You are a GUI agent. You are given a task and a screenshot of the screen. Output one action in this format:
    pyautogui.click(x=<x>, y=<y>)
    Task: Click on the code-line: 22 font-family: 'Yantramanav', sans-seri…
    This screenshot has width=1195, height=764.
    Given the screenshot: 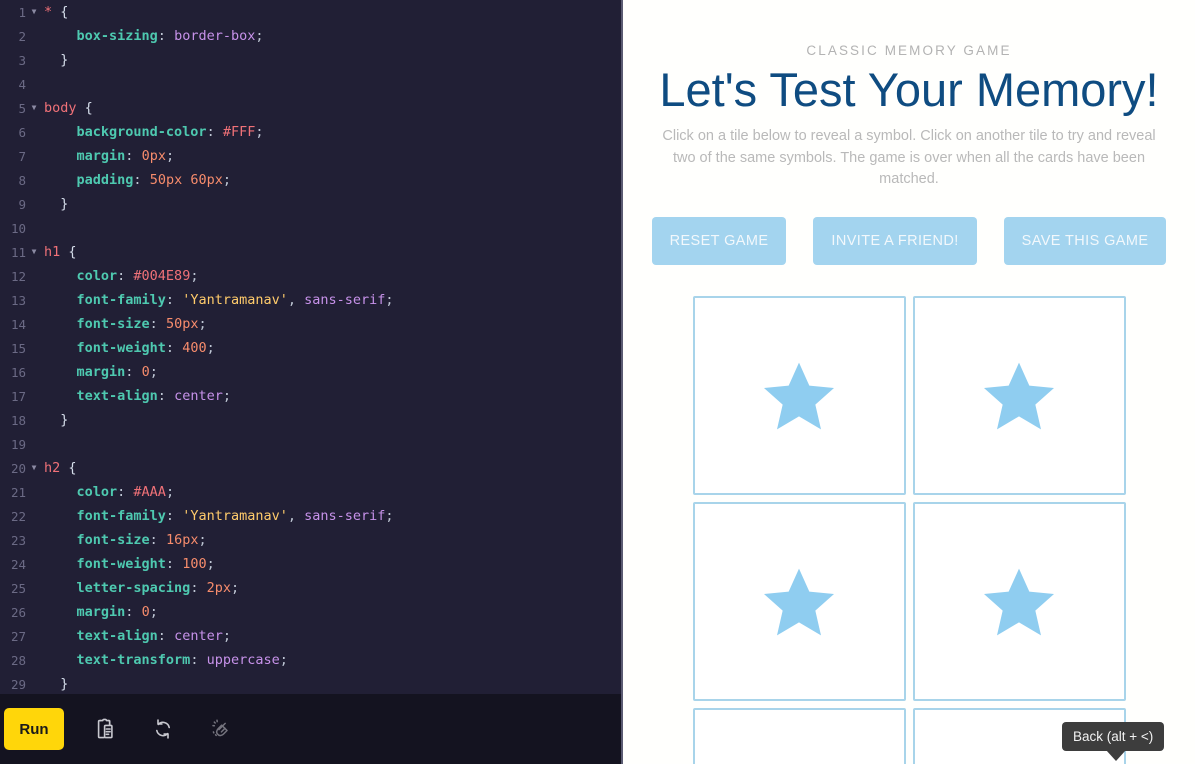 What is the action you would take?
    pyautogui.click(x=310, y=516)
    